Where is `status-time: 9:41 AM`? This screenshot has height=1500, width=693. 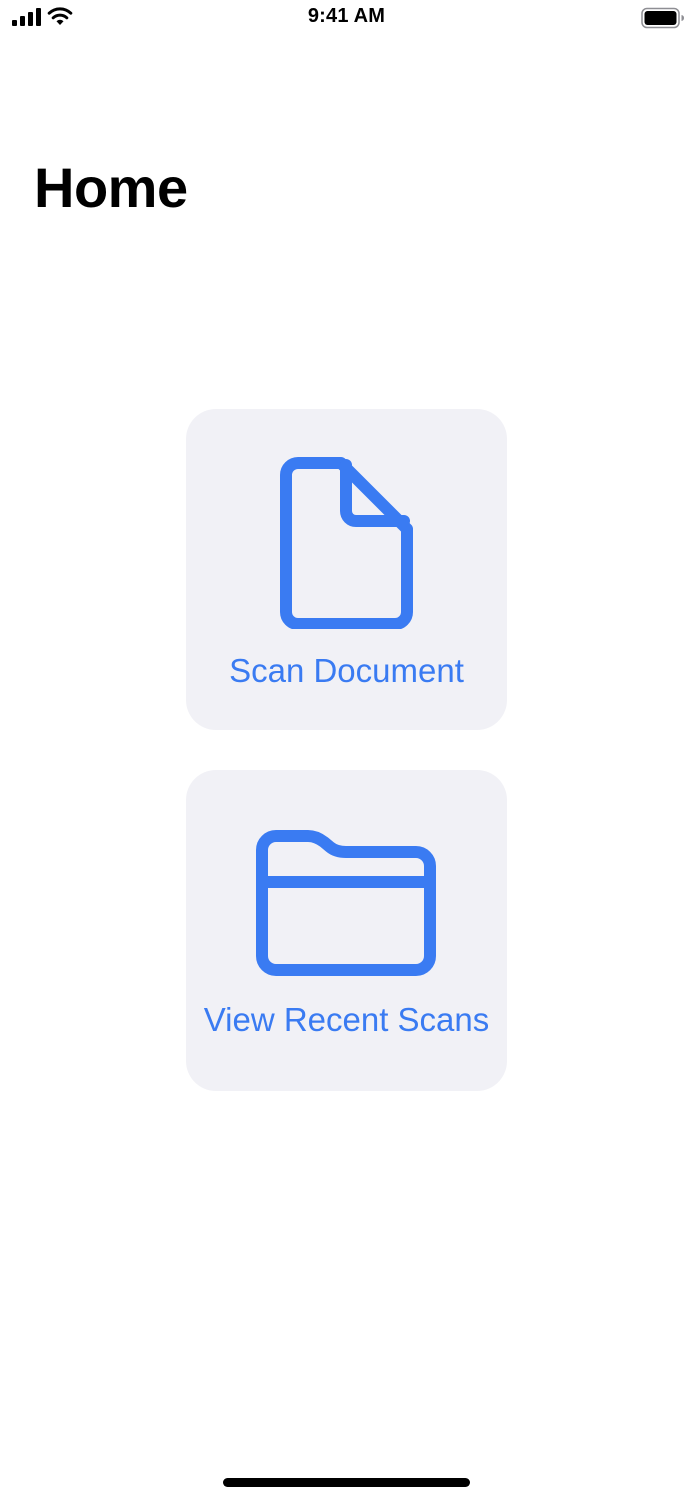 status-time: 9:41 AM is located at coordinates (346, 16).